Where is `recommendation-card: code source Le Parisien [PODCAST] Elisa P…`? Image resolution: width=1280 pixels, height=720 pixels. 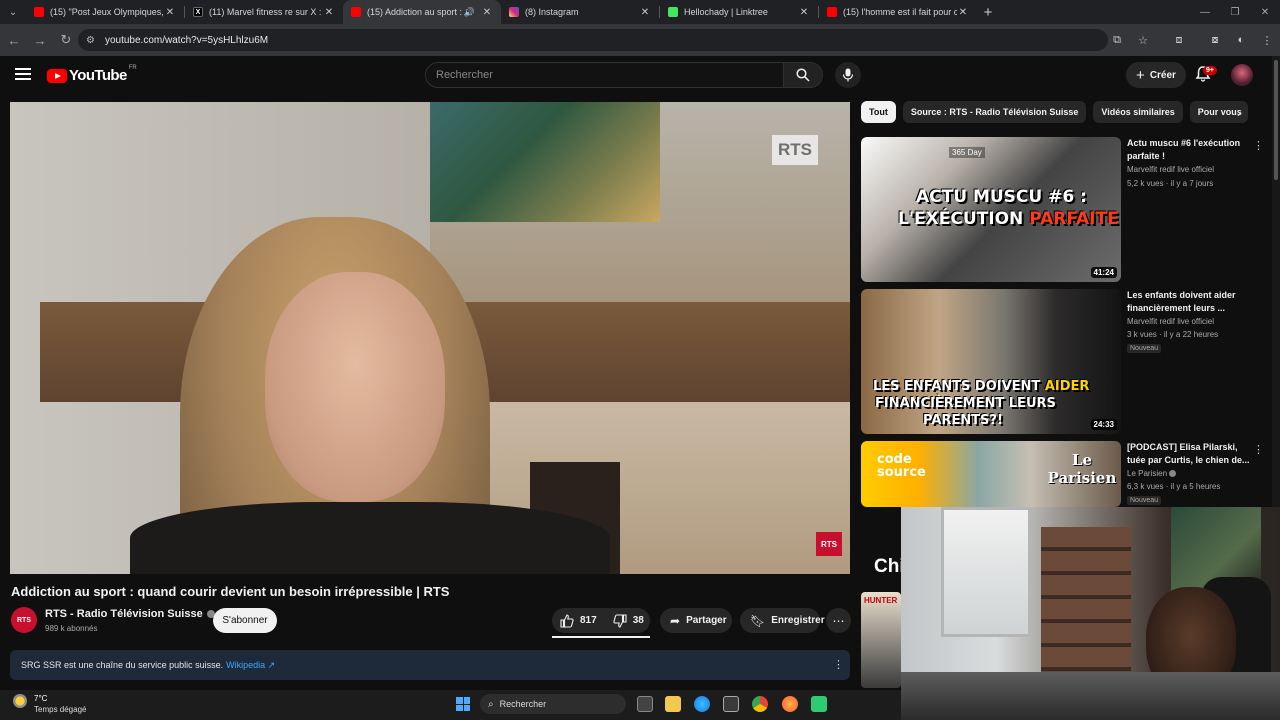 recommendation-card: code source Le Parisien [PODCAST] Elisa P… is located at coordinates (1062, 474).